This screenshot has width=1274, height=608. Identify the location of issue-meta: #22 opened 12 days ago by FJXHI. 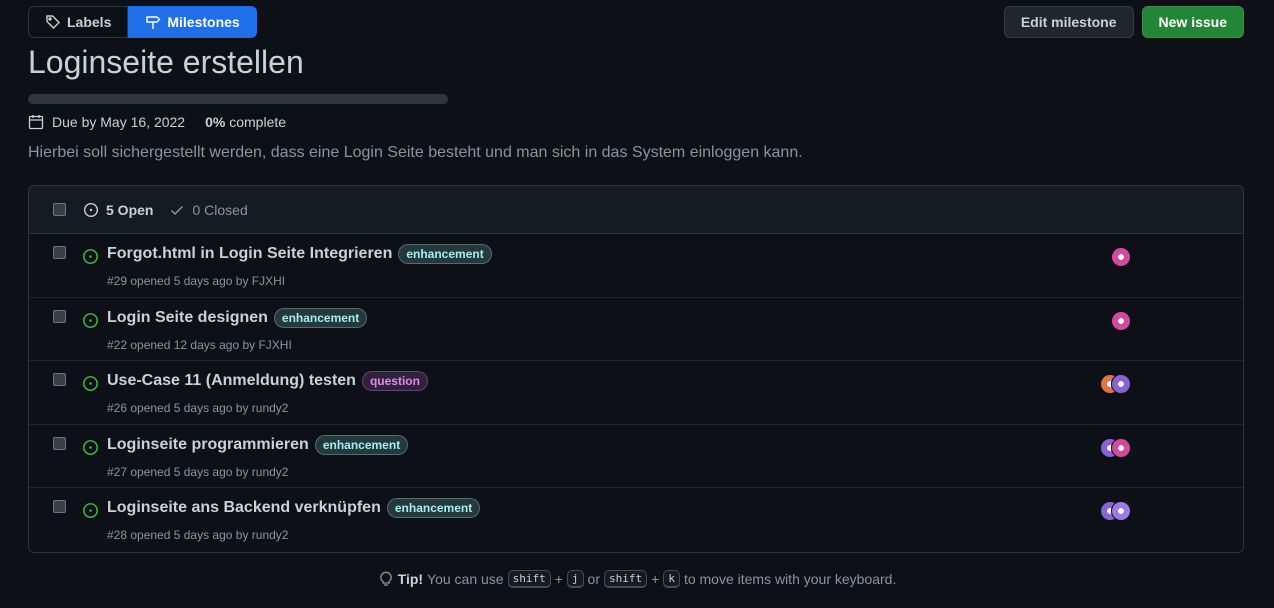
(199, 345).